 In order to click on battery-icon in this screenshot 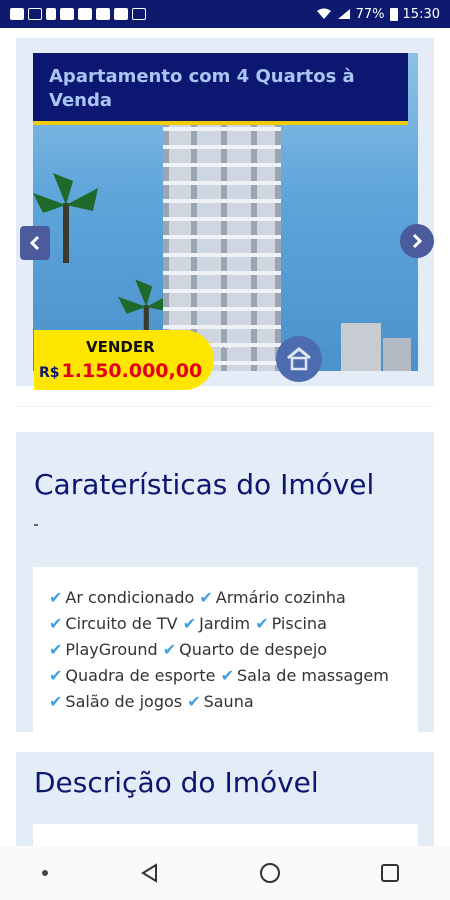, I will do `click(393, 14)`.